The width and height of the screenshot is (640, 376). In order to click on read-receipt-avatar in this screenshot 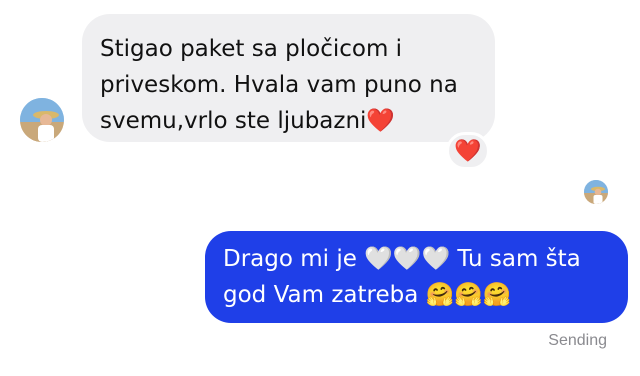, I will do `click(596, 192)`.